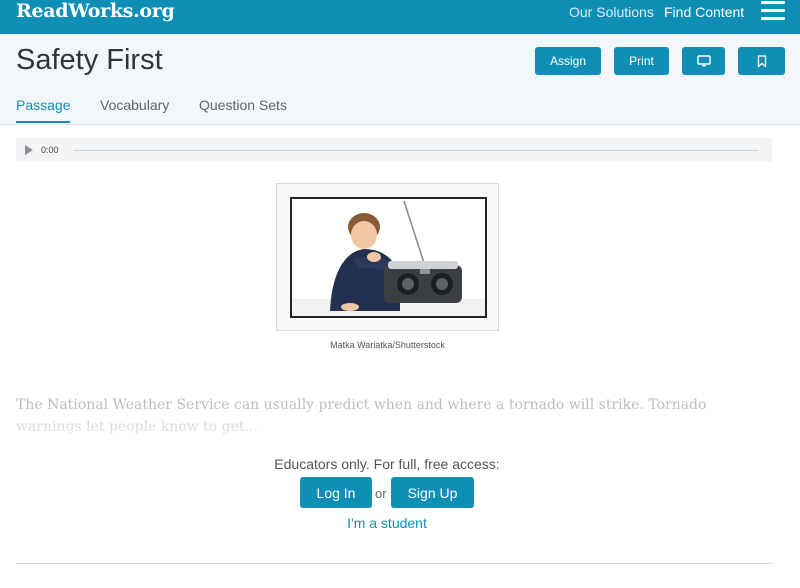  Describe the element at coordinates (641, 61) in the screenshot. I see `print-button: Print` at that location.